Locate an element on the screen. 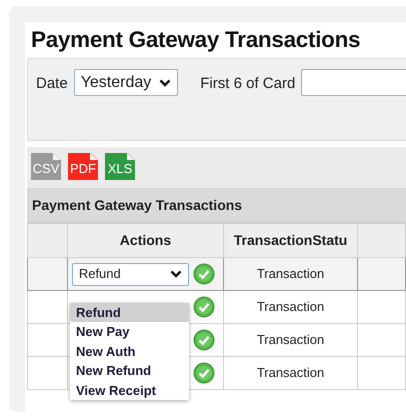  date-select: Yesterday is located at coordinates (126, 82).